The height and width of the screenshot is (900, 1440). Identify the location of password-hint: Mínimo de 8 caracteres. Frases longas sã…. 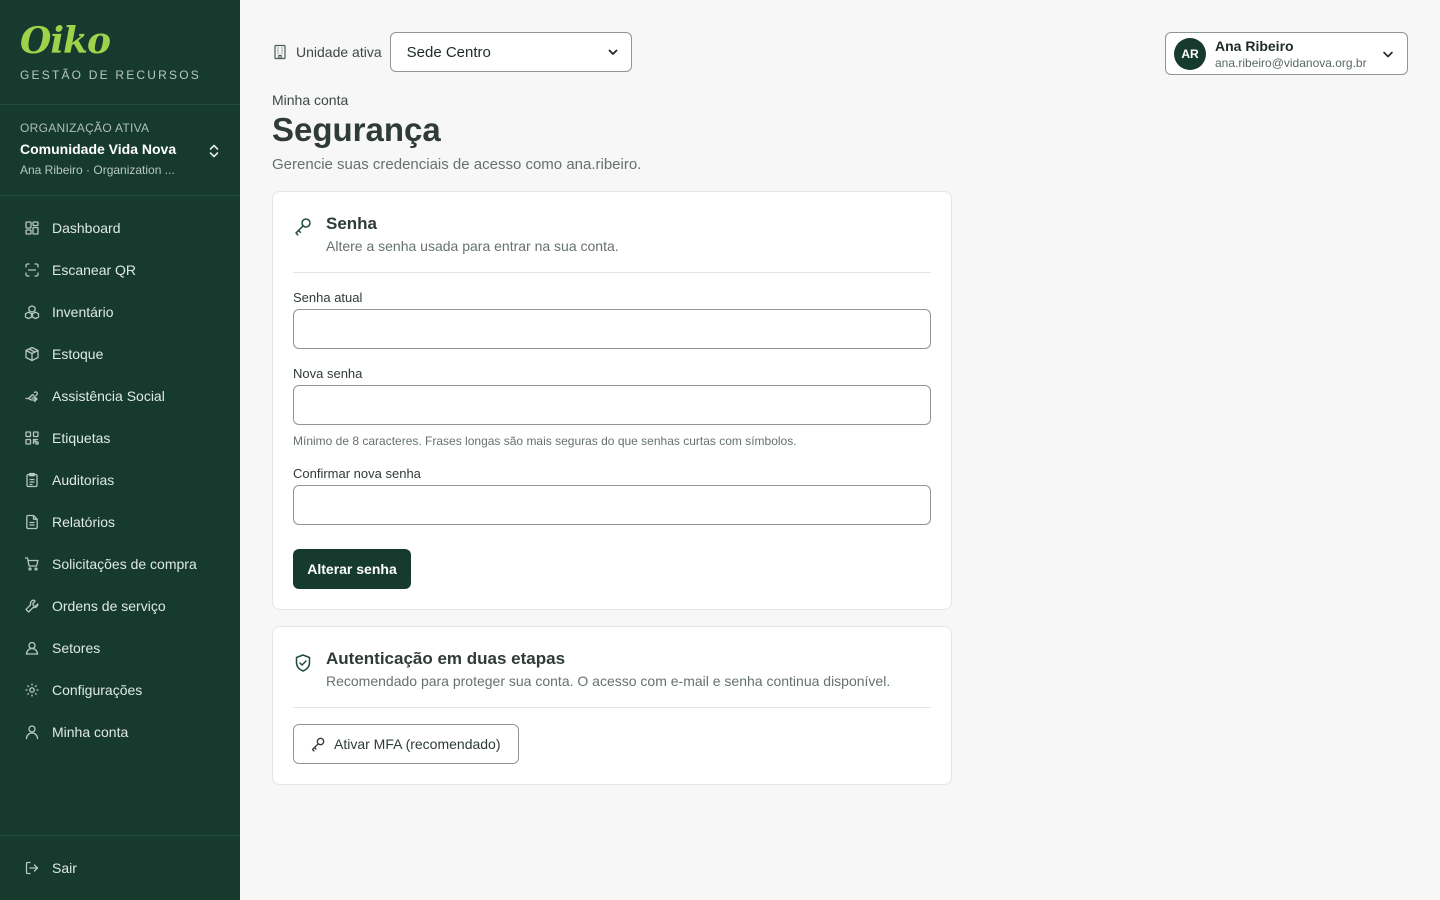
(545, 441).